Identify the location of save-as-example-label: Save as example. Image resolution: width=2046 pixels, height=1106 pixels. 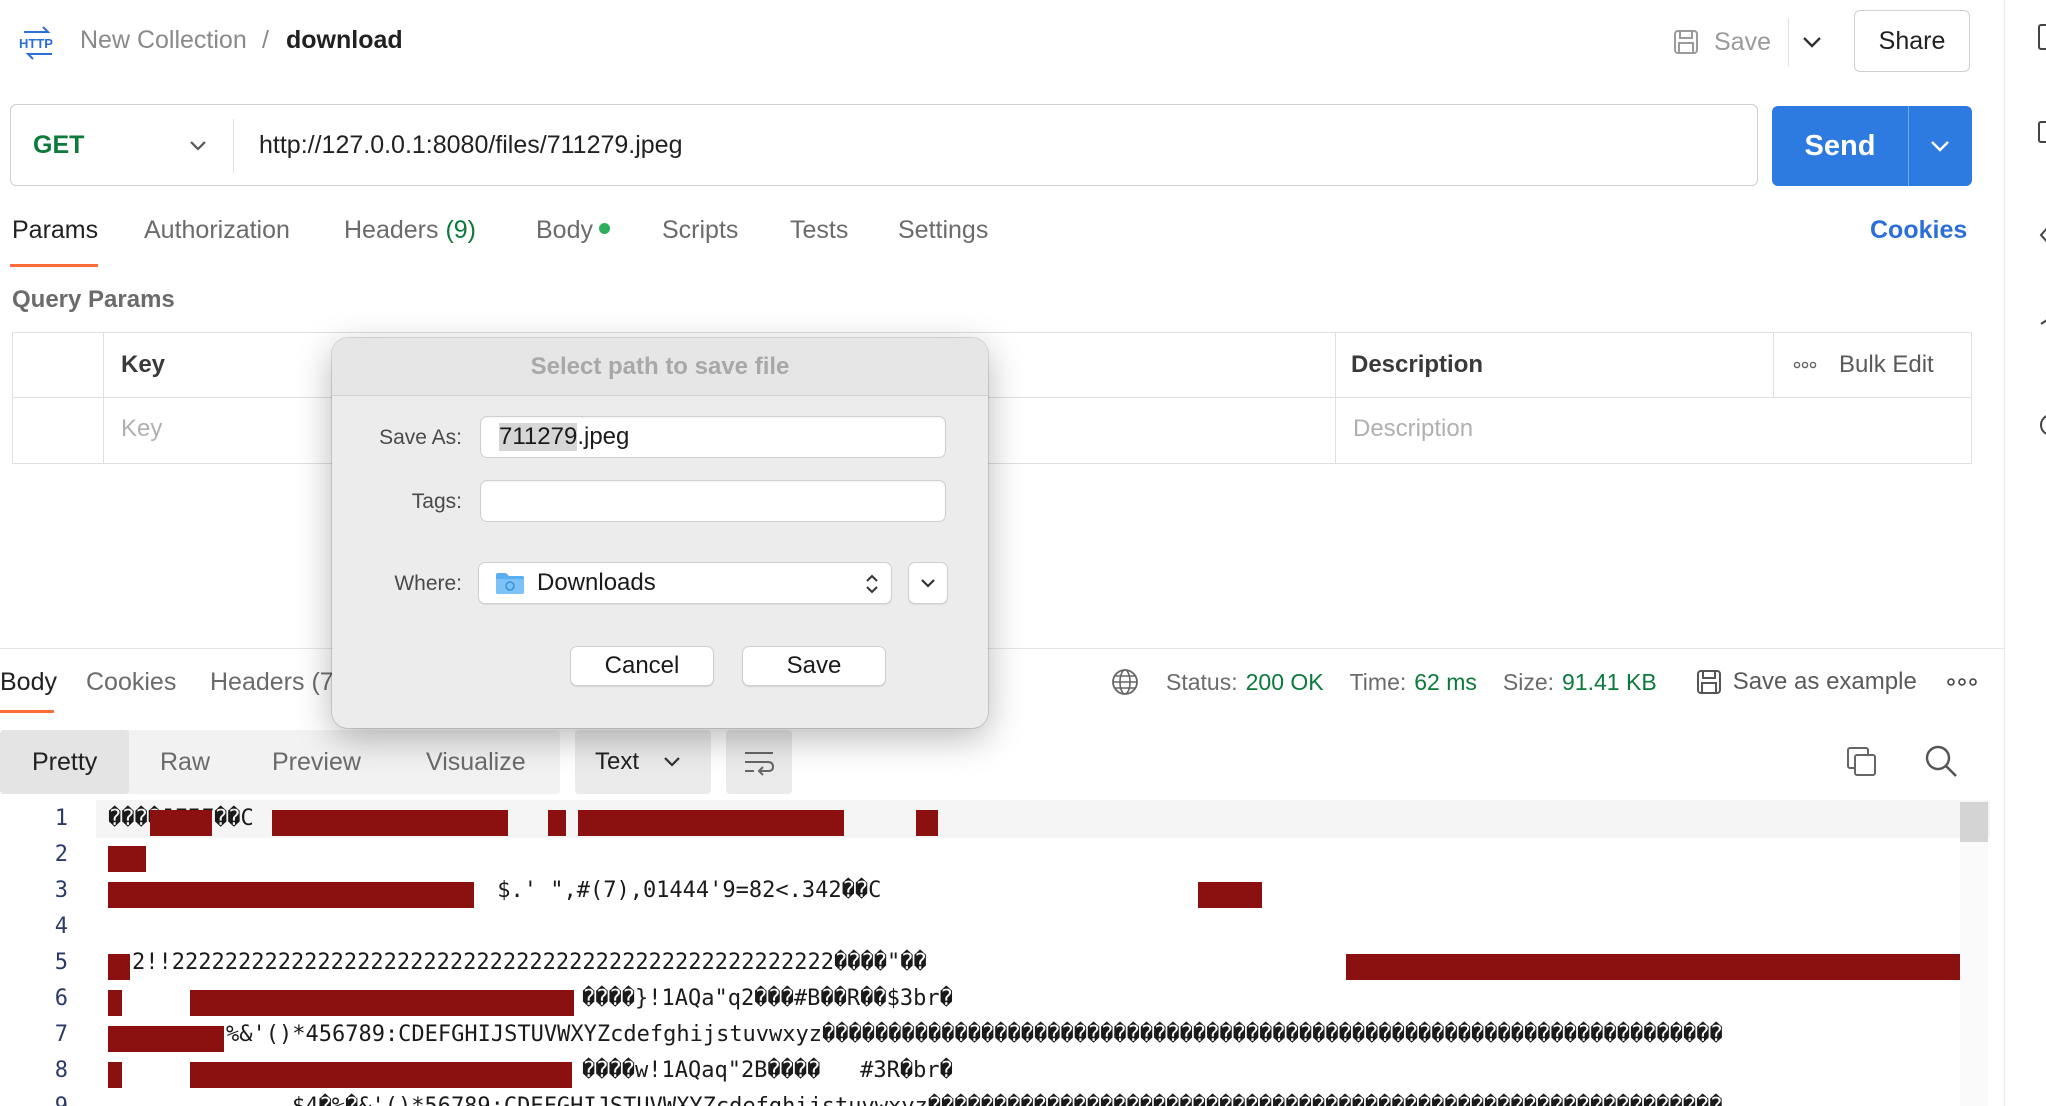
(1824, 681).